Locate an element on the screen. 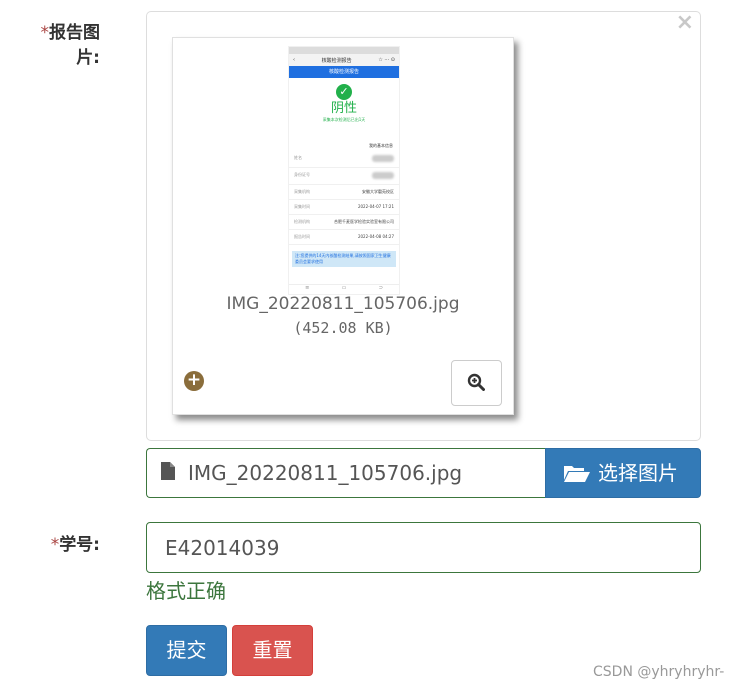 Image resolution: width=735 pixels, height=690 pixels. close-icon: × is located at coordinates (685, 22).